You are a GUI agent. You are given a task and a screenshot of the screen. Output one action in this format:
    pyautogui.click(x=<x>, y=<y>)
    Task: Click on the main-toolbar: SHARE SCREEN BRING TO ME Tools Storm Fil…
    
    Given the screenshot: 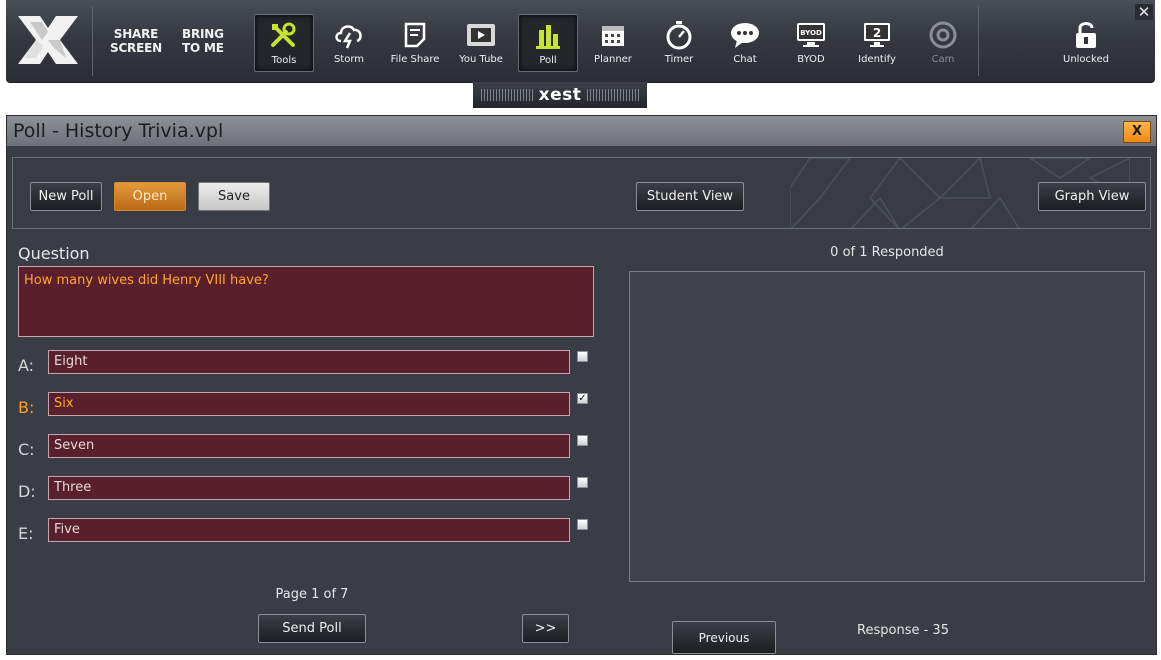 What is the action you would take?
    pyautogui.click(x=580, y=41)
    